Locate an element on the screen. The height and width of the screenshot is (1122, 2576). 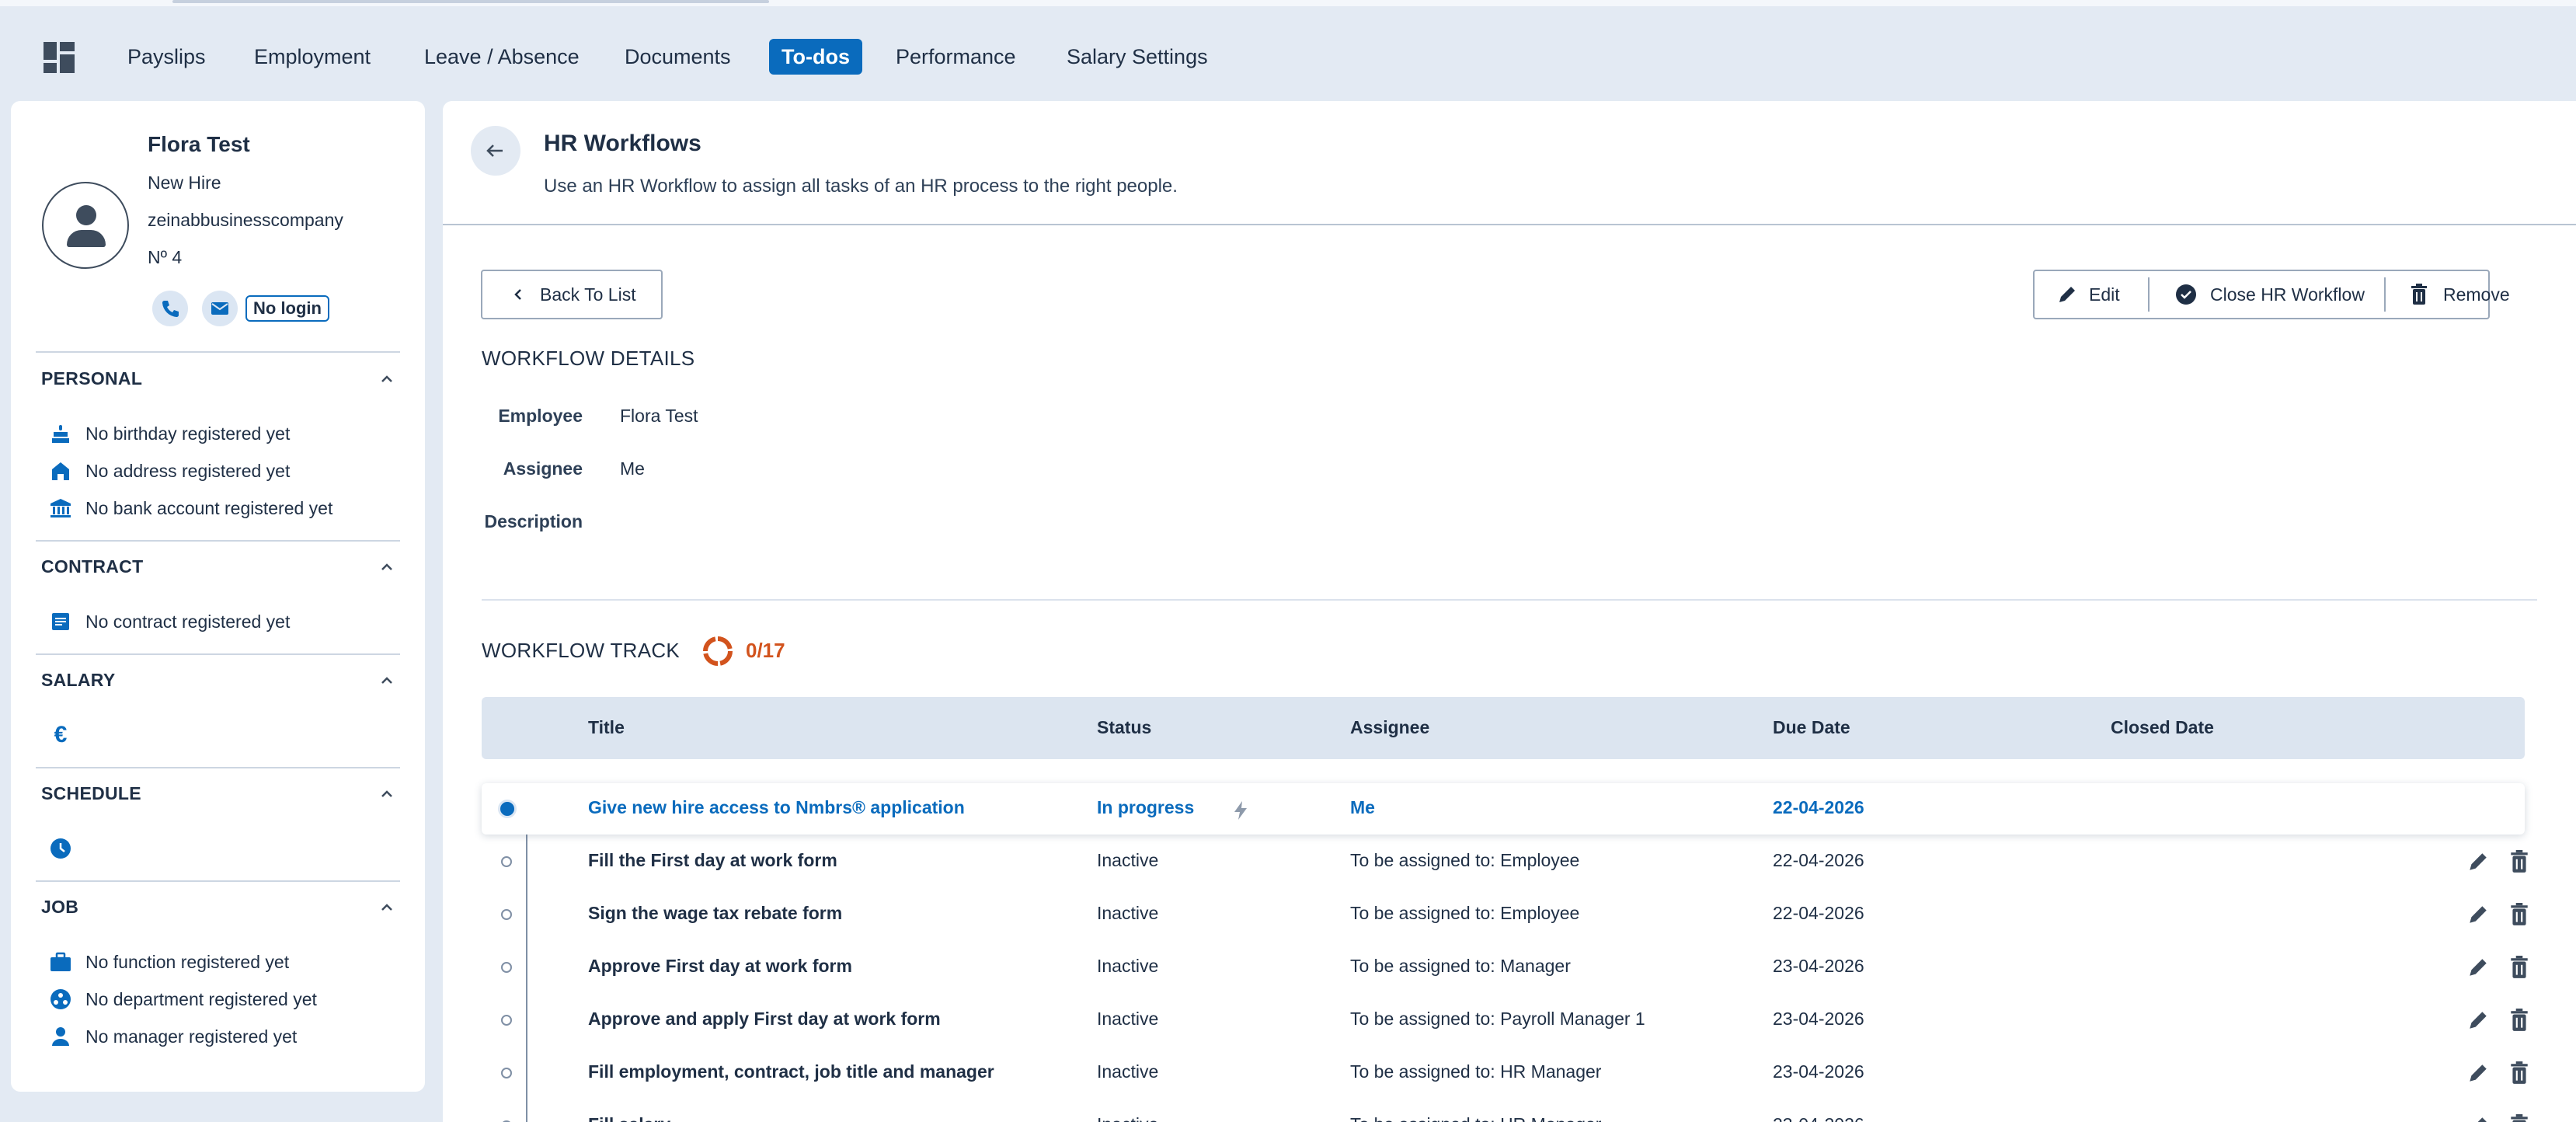
close-workflow-button: Close HR Workflow is located at coordinates (2269, 295).